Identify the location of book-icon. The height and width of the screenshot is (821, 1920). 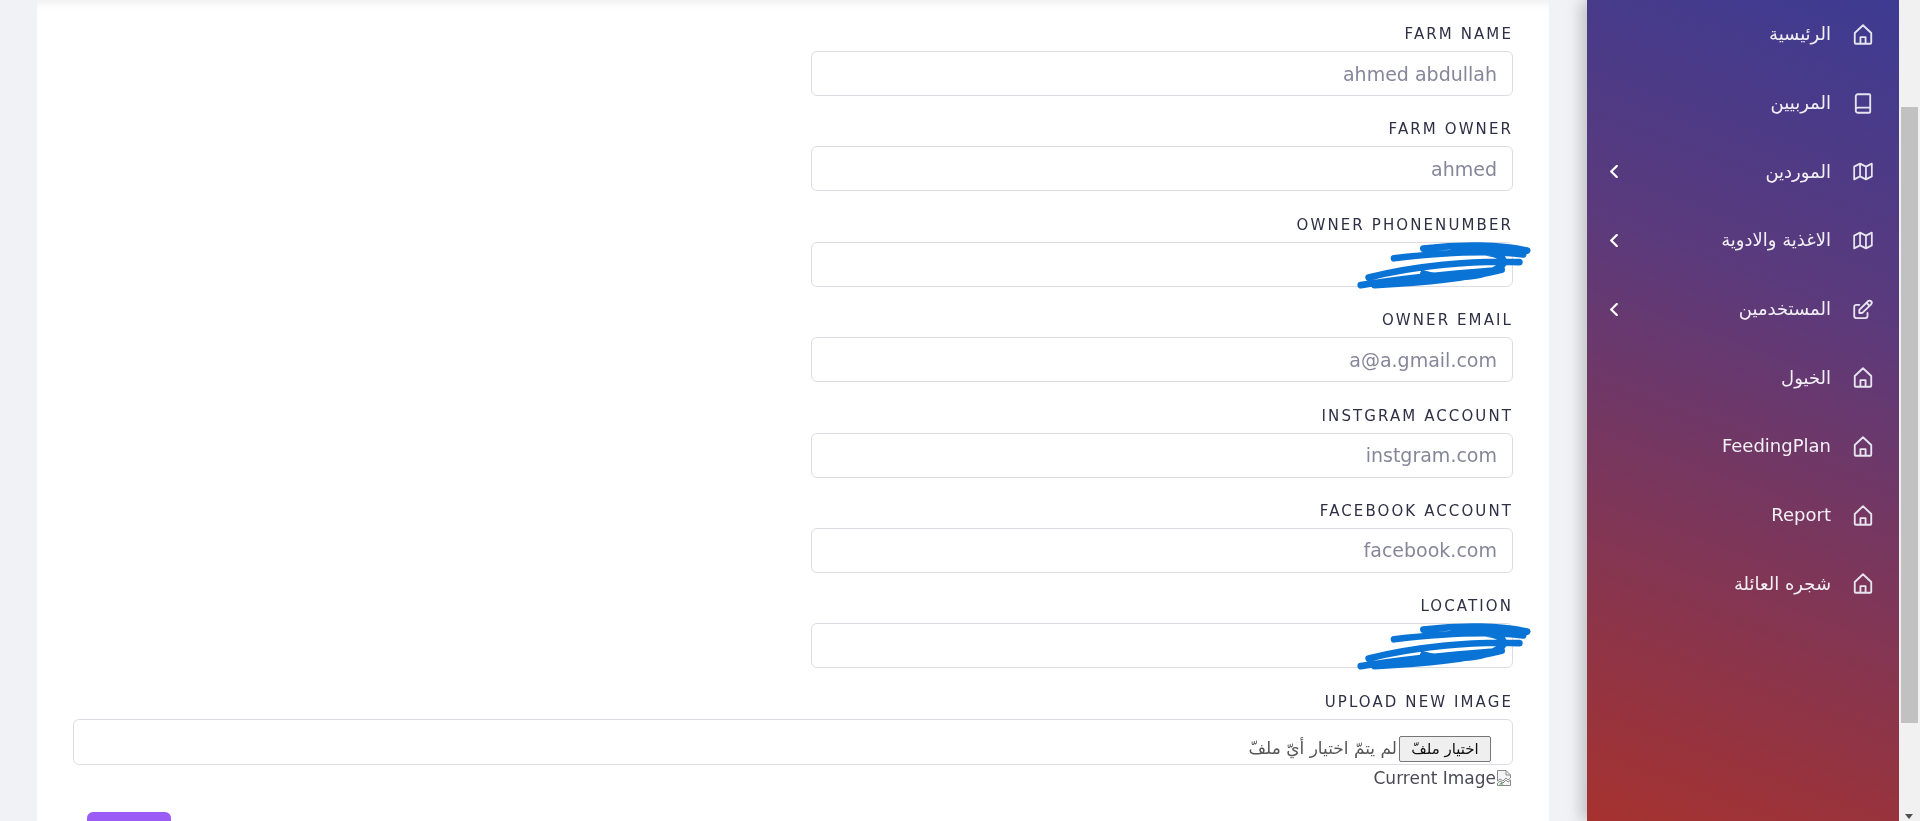
(1863, 103).